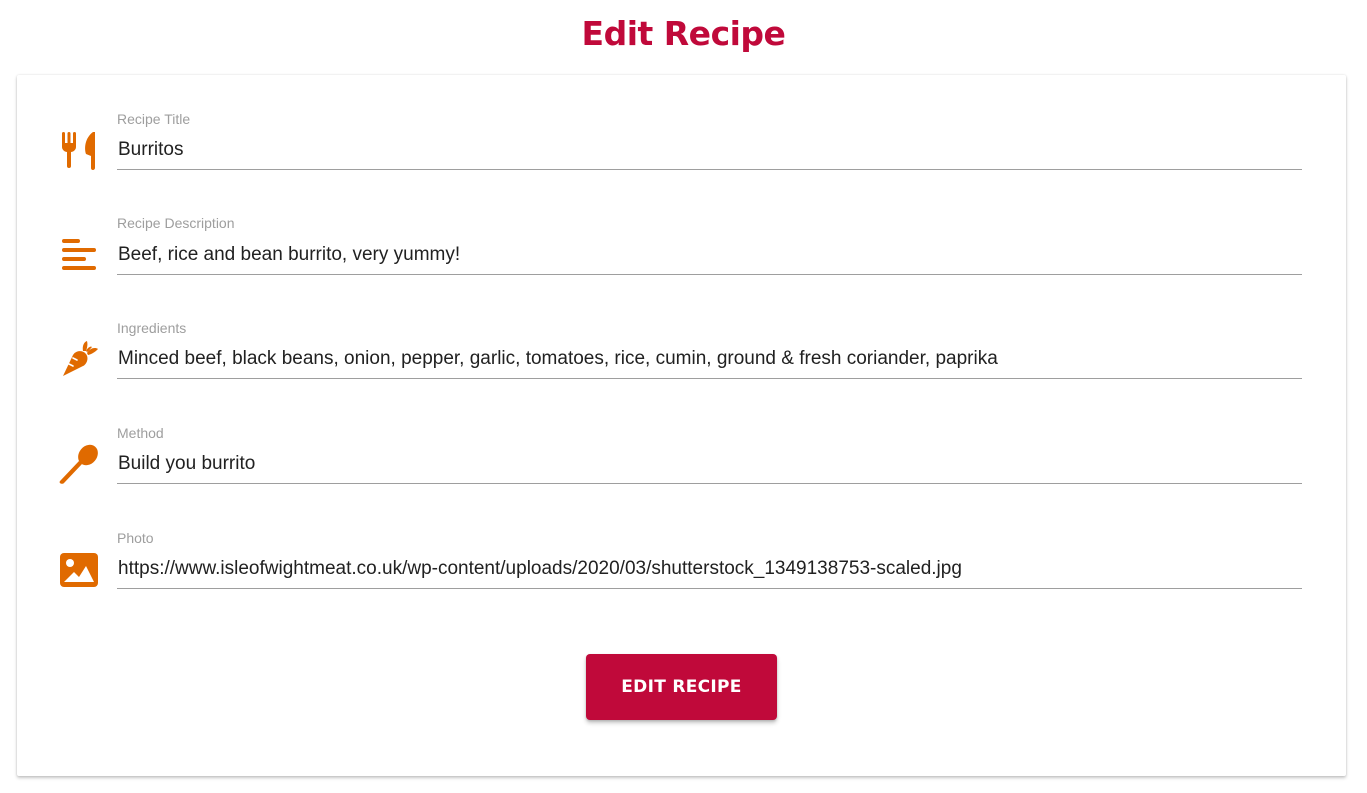 The width and height of the screenshot is (1367, 793). What do you see at coordinates (681, 335) in the screenshot?
I see `ingredients-field: Ingredients` at bounding box center [681, 335].